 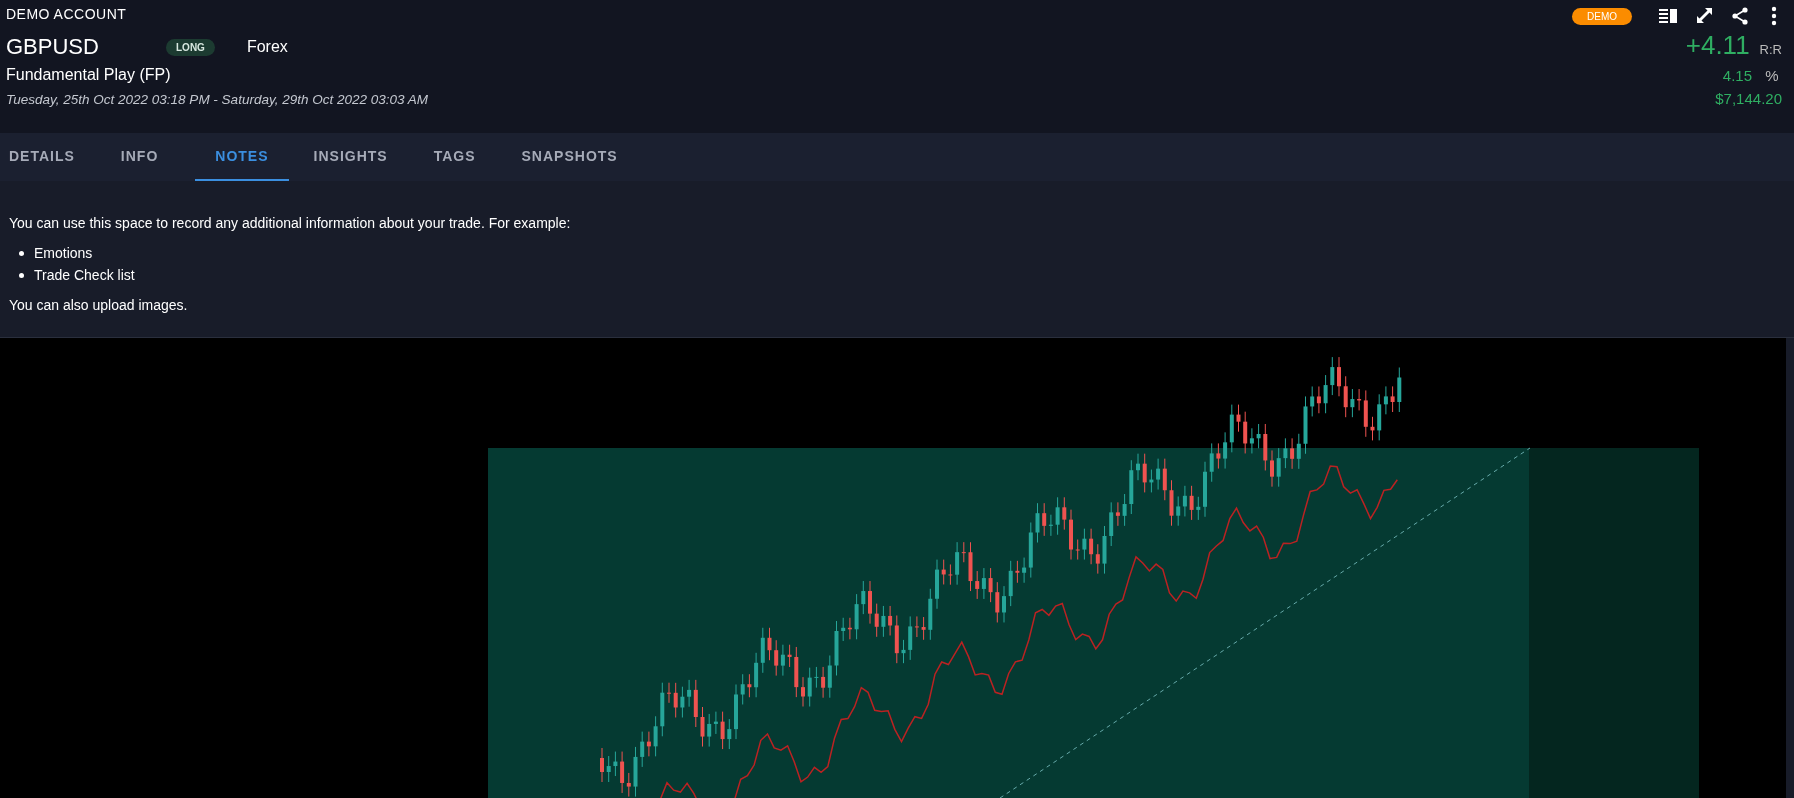 What do you see at coordinates (190, 47) in the screenshot?
I see `direction-badge: LONG` at bounding box center [190, 47].